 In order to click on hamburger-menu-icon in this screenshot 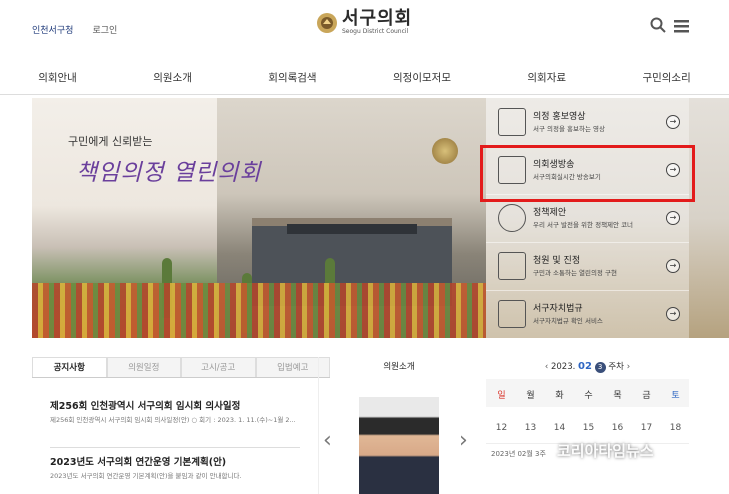, I will do `click(681, 27)`.